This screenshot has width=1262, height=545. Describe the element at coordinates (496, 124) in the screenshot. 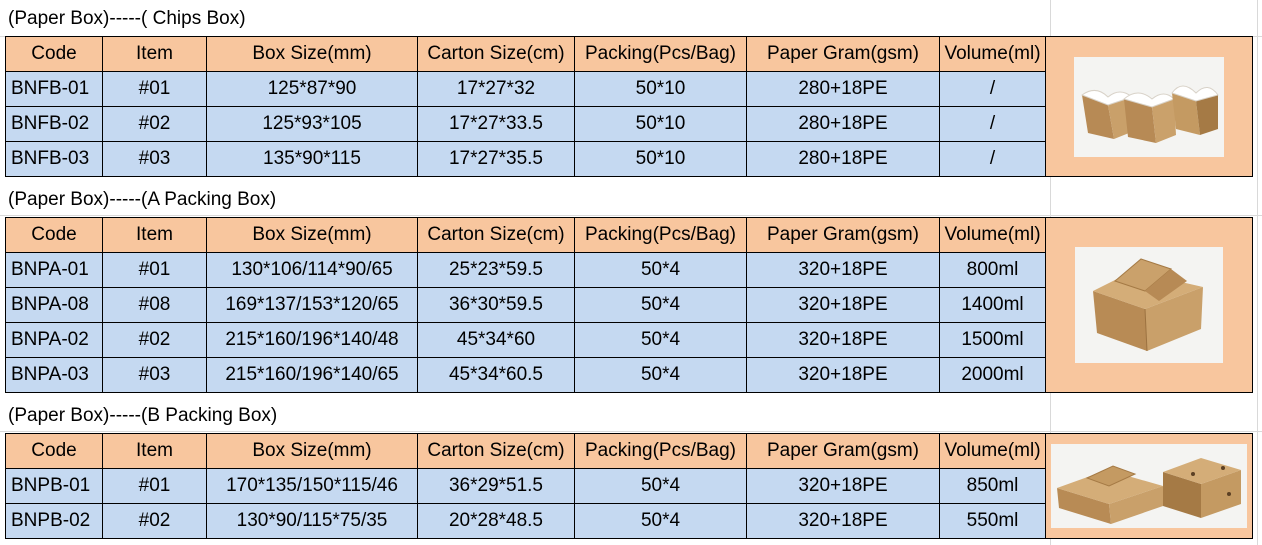

I see `cell-carton-size: 17*27*33.5` at that location.